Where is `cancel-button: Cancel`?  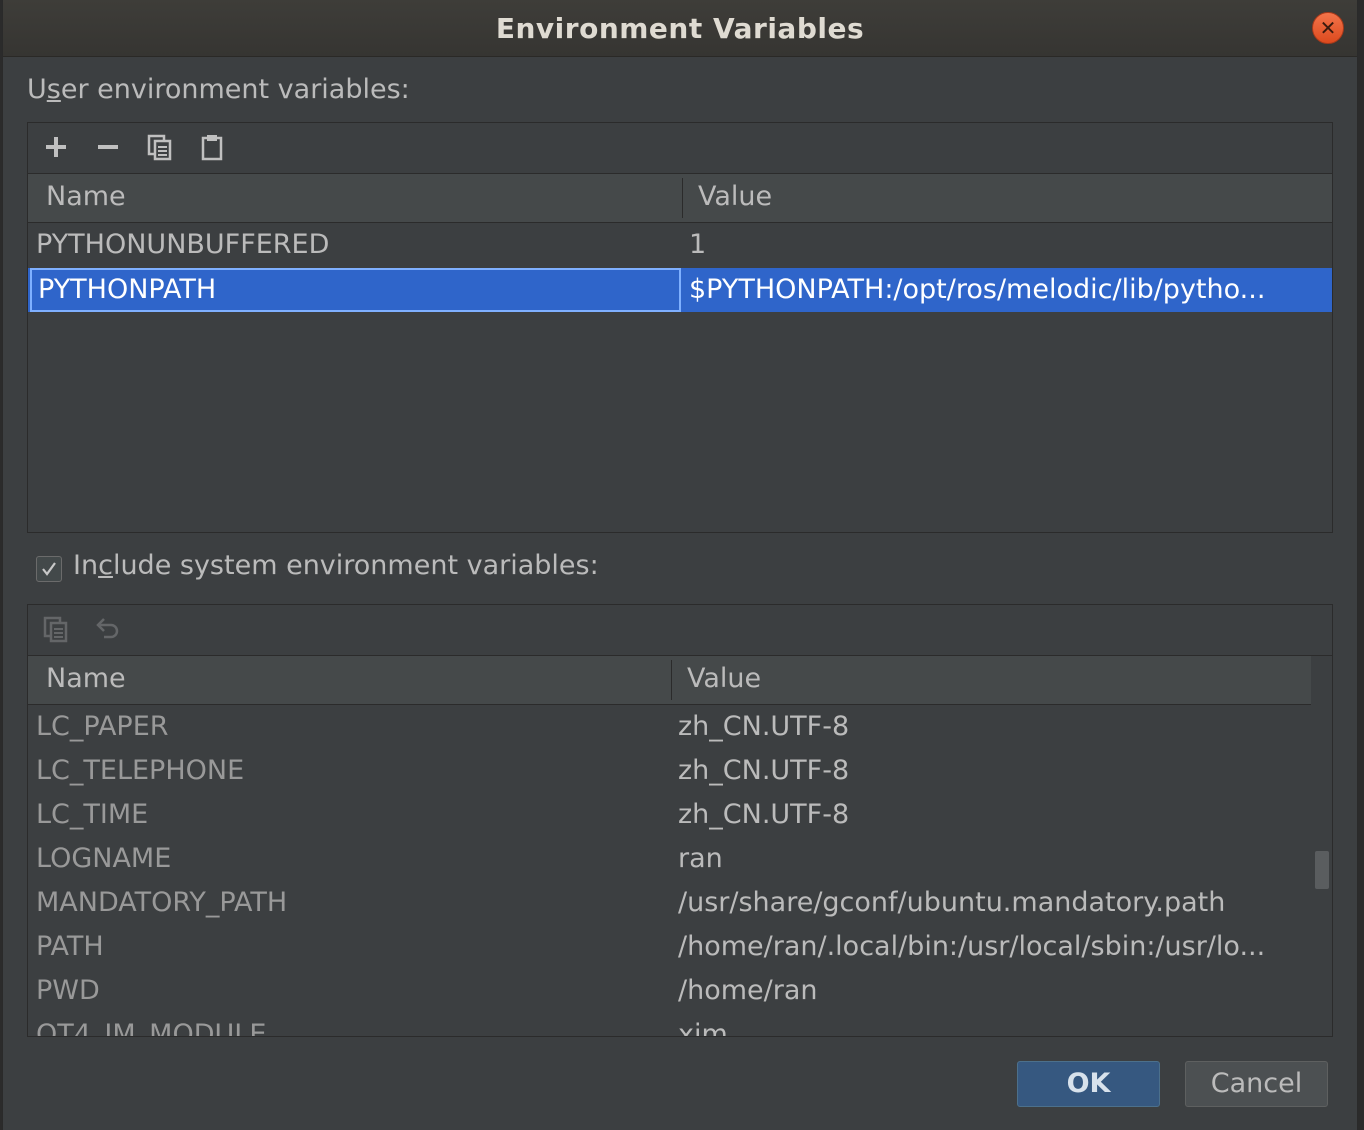 cancel-button: Cancel is located at coordinates (1256, 1084).